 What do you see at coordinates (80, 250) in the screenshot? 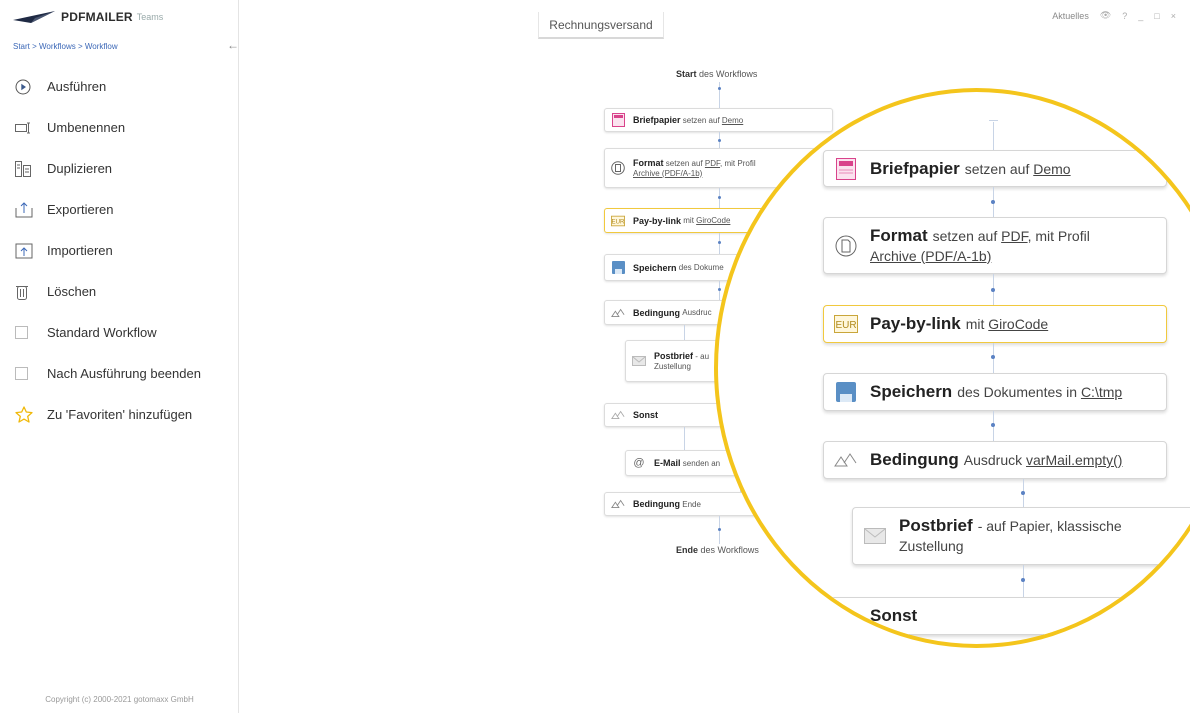
I see `menu-item-label: Importieren` at bounding box center [80, 250].